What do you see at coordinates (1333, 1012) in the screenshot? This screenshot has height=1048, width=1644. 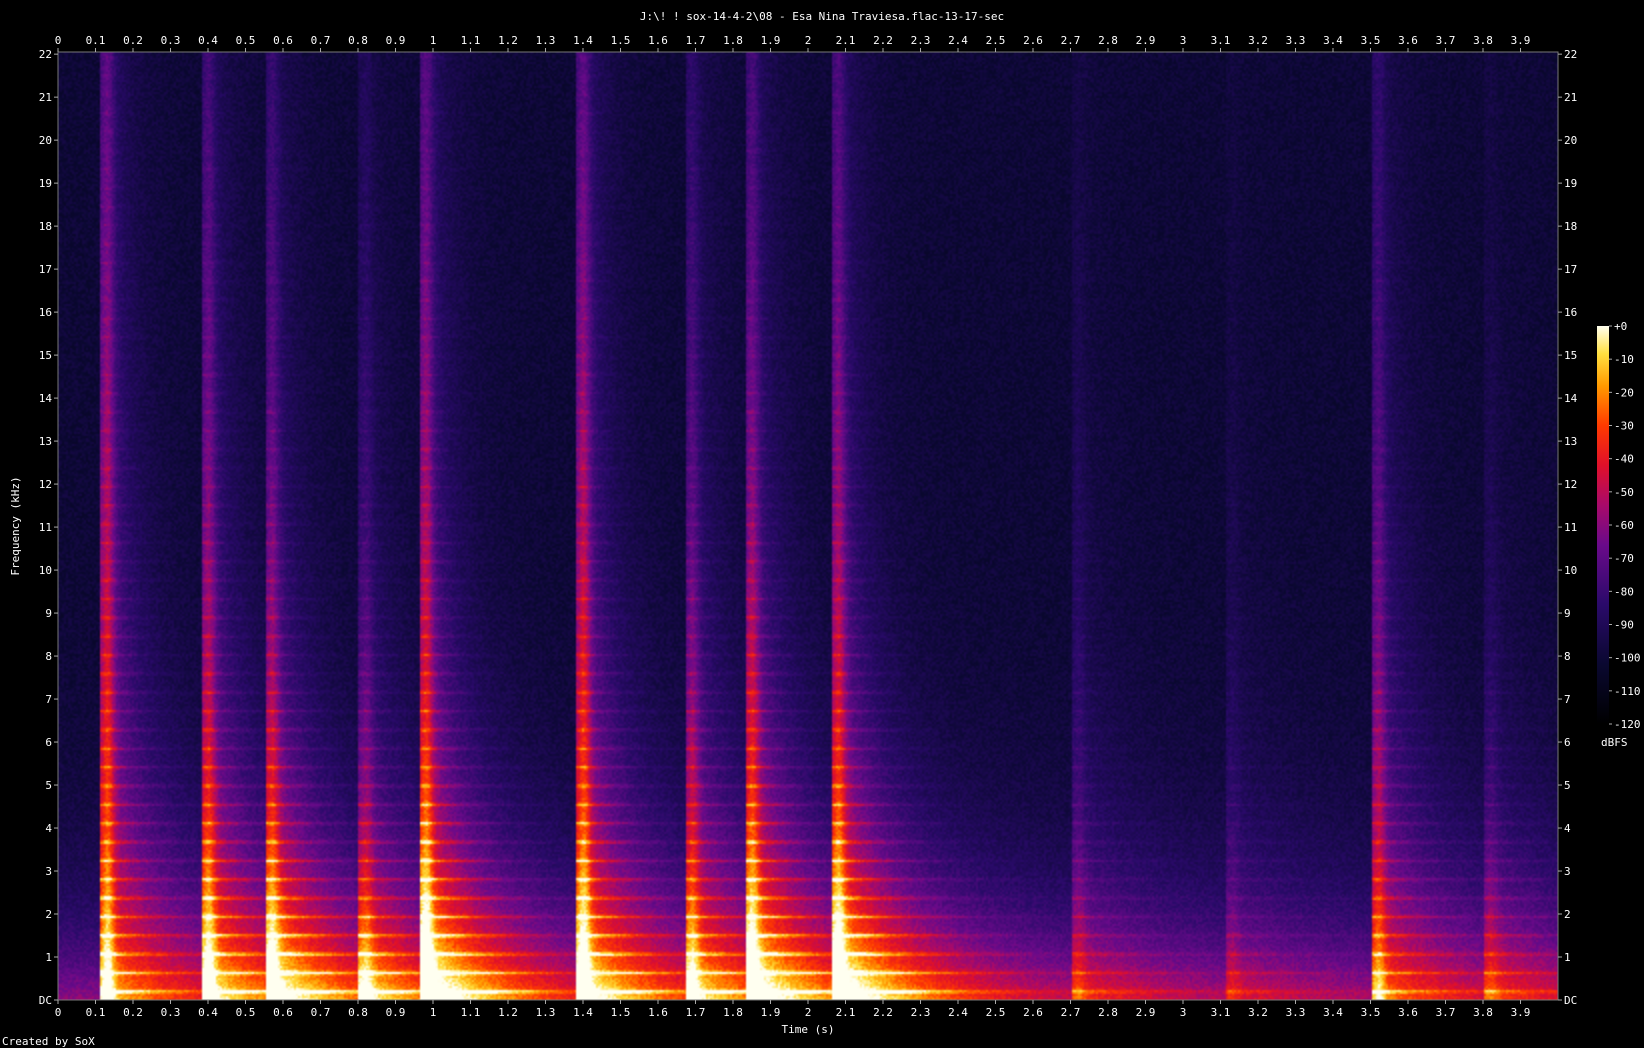 I see `x-tick-label-bottom: 3.4` at bounding box center [1333, 1012].